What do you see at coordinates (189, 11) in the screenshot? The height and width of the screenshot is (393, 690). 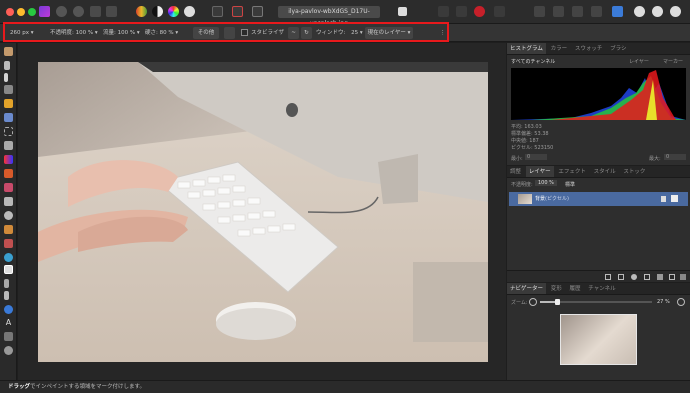 I see `auto-white-balance-icon` at bounding box center [189, 11].